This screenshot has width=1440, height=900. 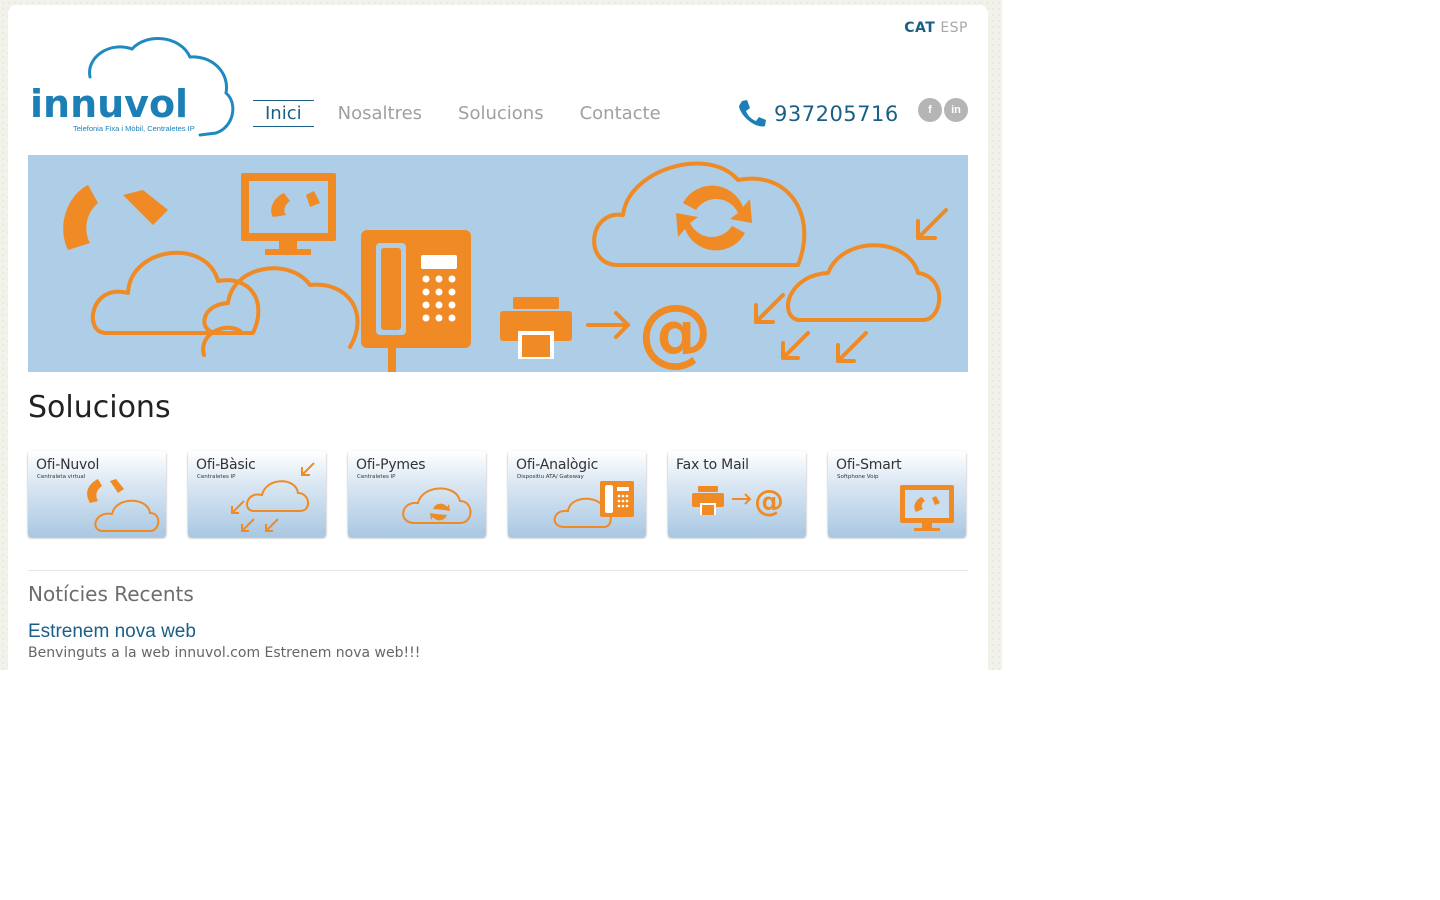 I want to click on cloud-arrows-icon, so click(x=273, y=497).